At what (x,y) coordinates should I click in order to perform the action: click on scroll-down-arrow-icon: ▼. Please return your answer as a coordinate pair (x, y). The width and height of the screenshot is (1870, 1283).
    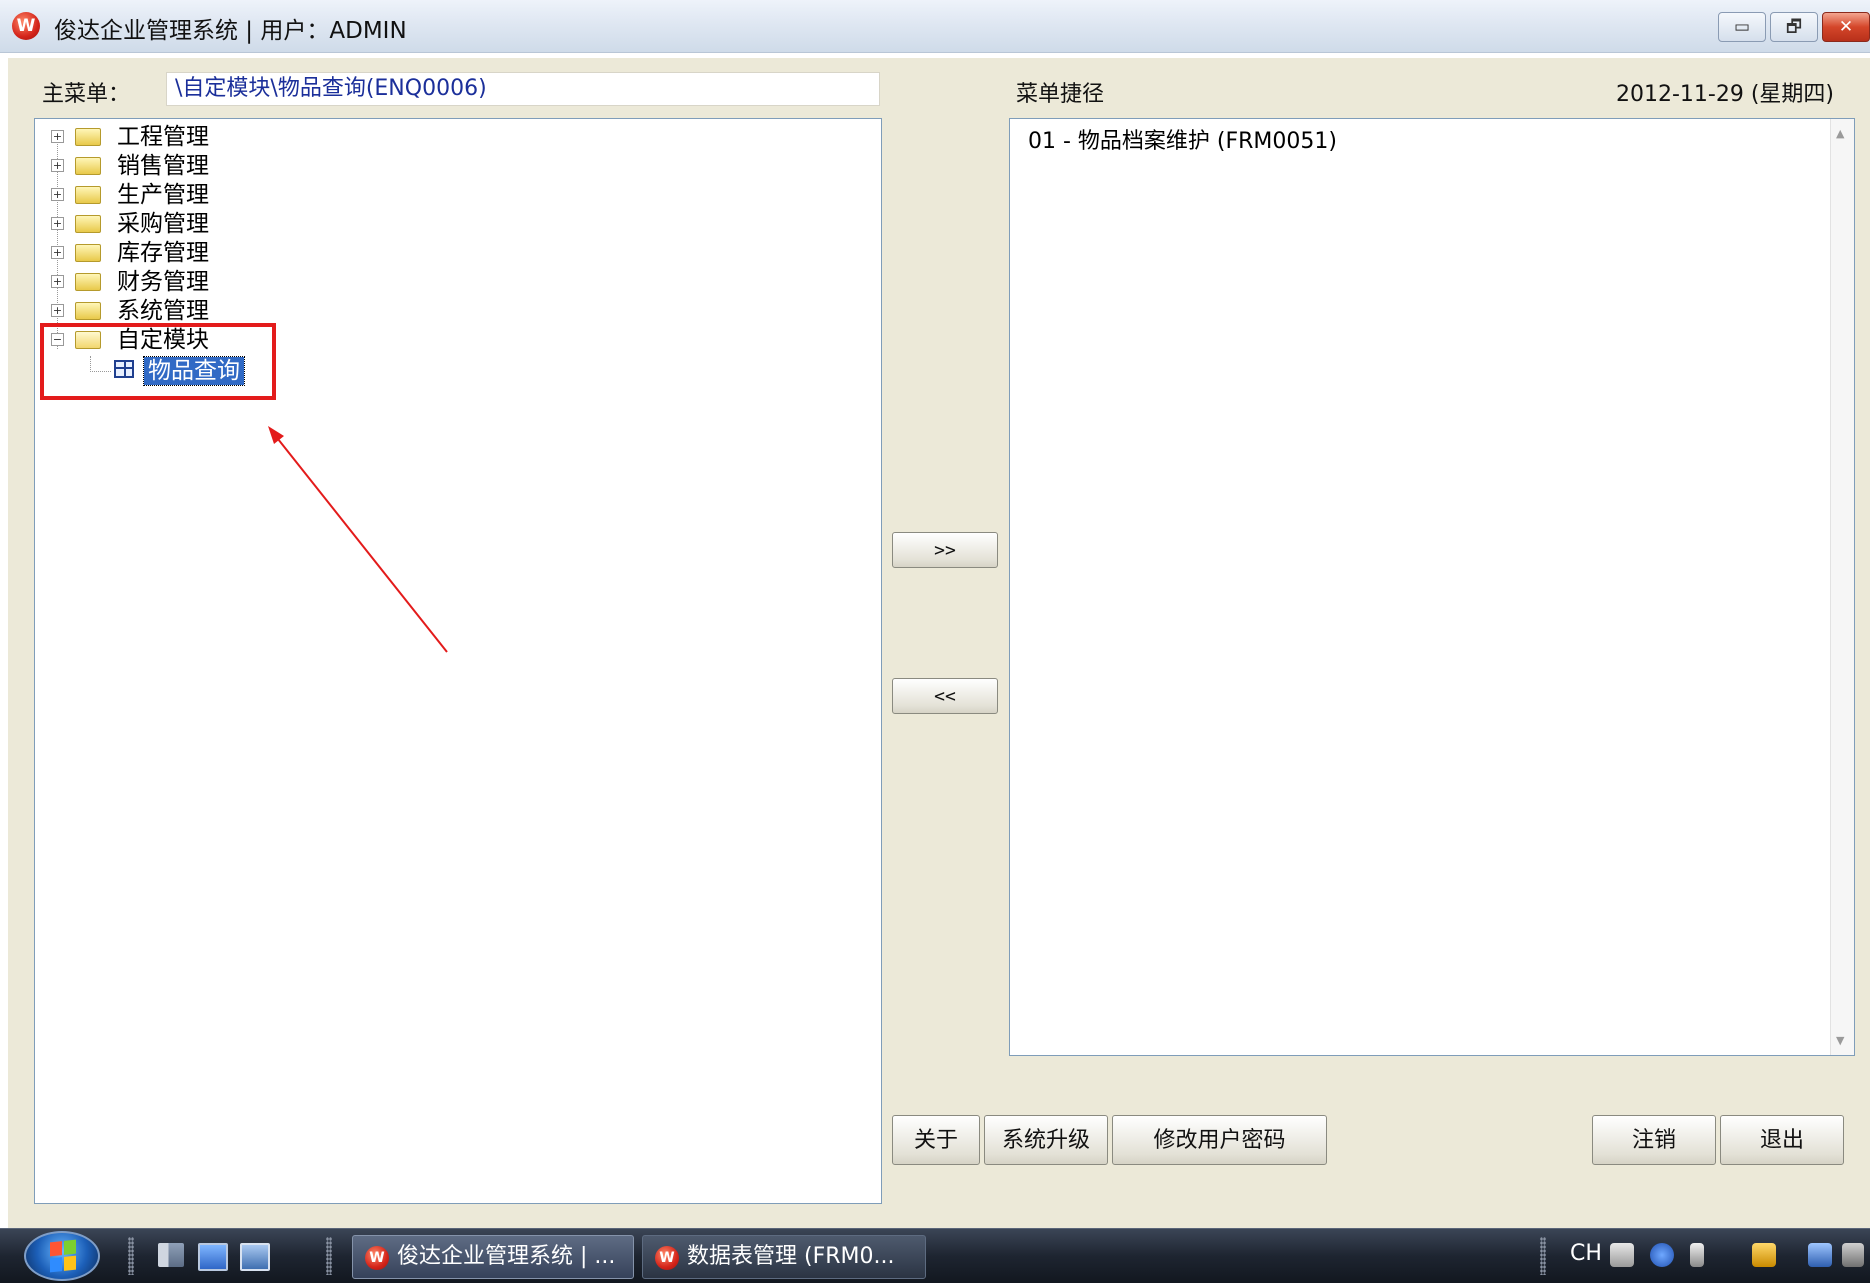
    Looking at the image, I should click on (1840, 1040).